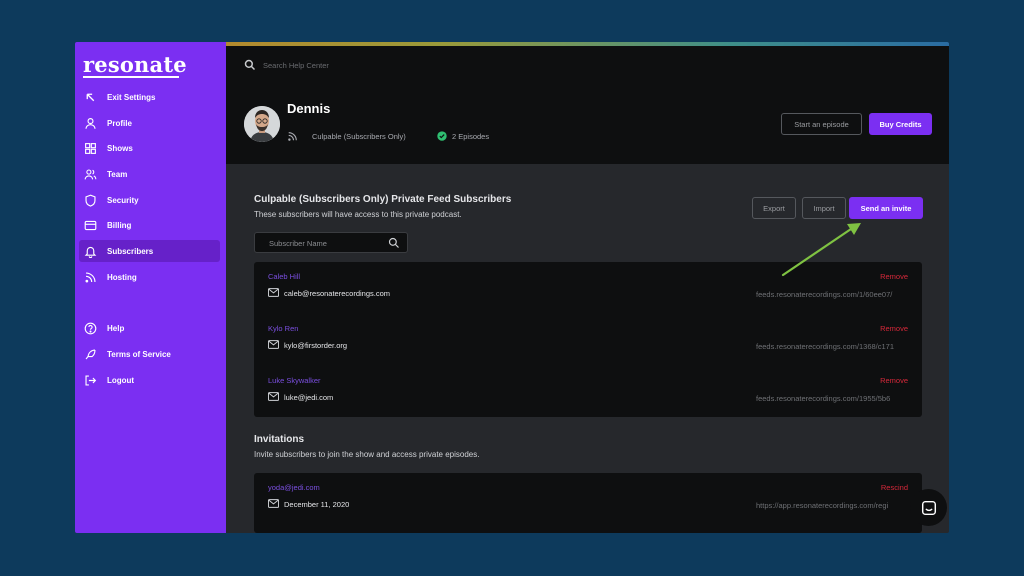 This screenshot has width=1024, height=576. I want to click on sidebar-item-label: Terms of Service, so click(139, 354).